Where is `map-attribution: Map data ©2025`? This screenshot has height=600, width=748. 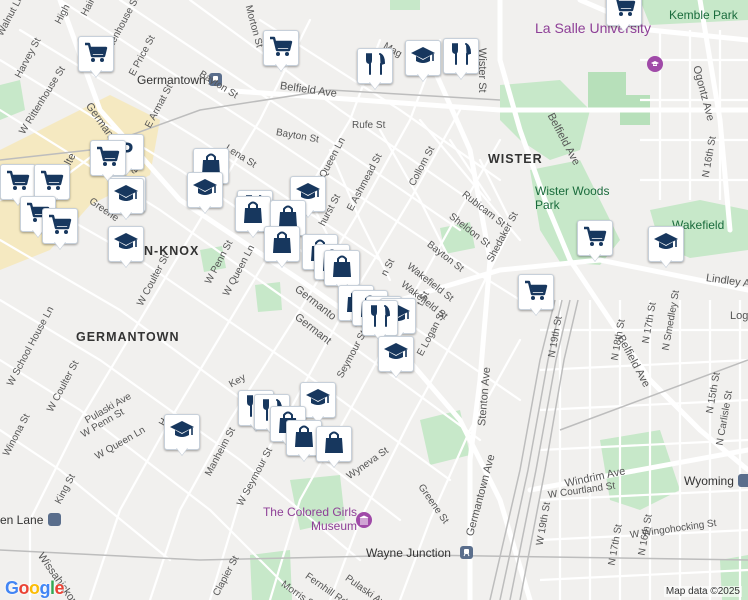
map-attribution: Map data ©2025 is located at coordinates (702, 591).